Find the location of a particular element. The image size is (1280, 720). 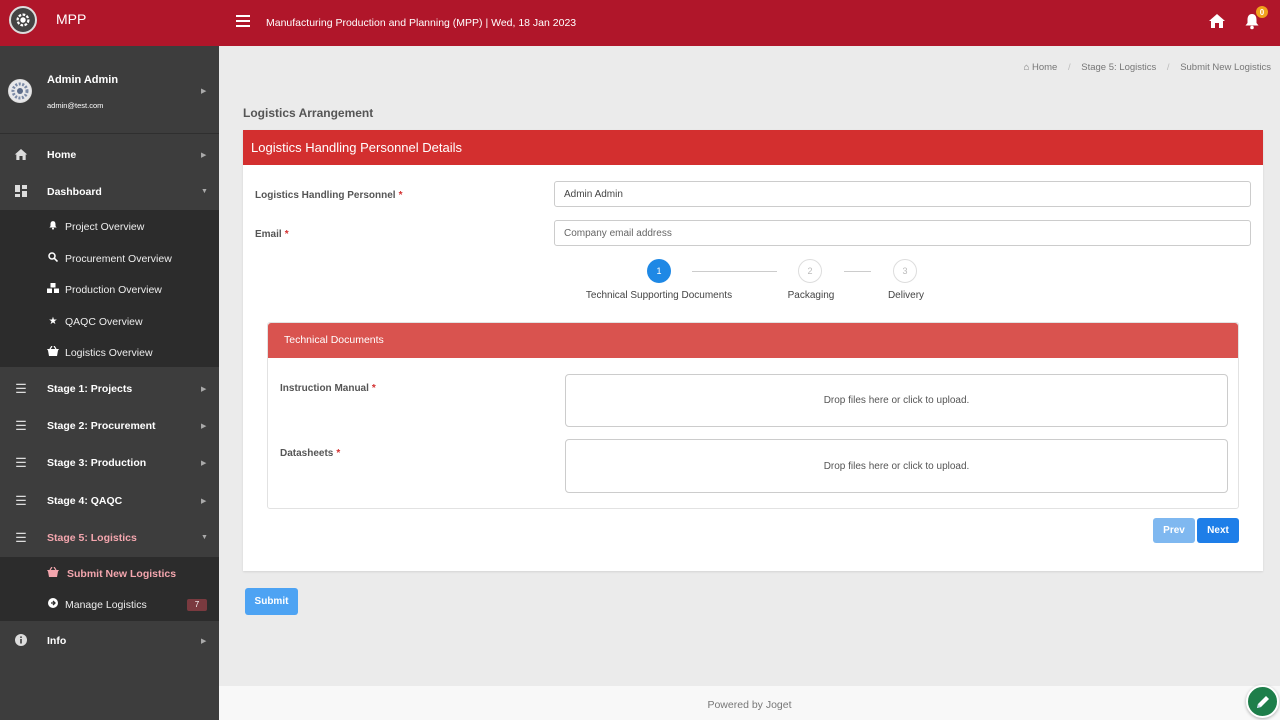

breadcrumb-home: Home is located at coordinates (1044, 67).